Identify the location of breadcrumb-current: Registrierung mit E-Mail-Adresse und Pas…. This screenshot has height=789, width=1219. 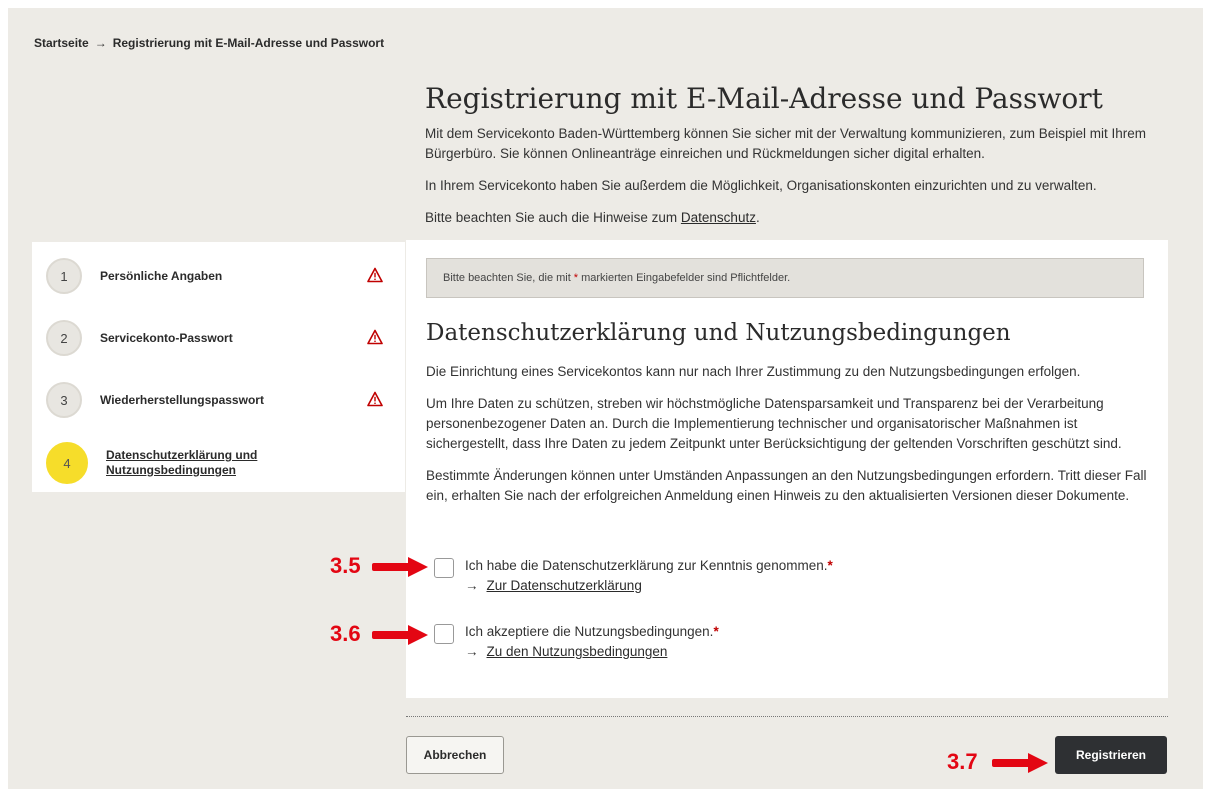
(248, 43).